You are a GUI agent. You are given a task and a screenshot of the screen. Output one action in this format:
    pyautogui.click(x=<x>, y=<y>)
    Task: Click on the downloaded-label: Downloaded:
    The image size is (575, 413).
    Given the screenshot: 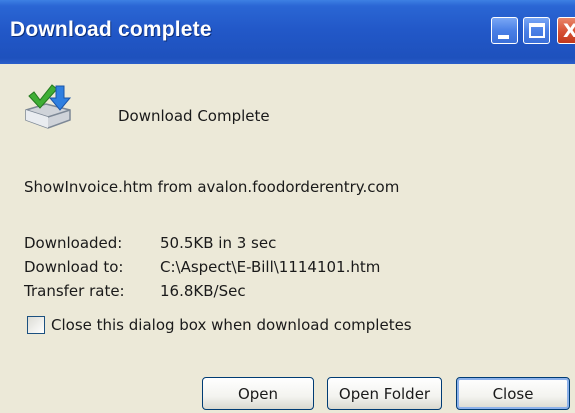 What is the action you would take?
    pyautogui.click(x=73, y=243)
    